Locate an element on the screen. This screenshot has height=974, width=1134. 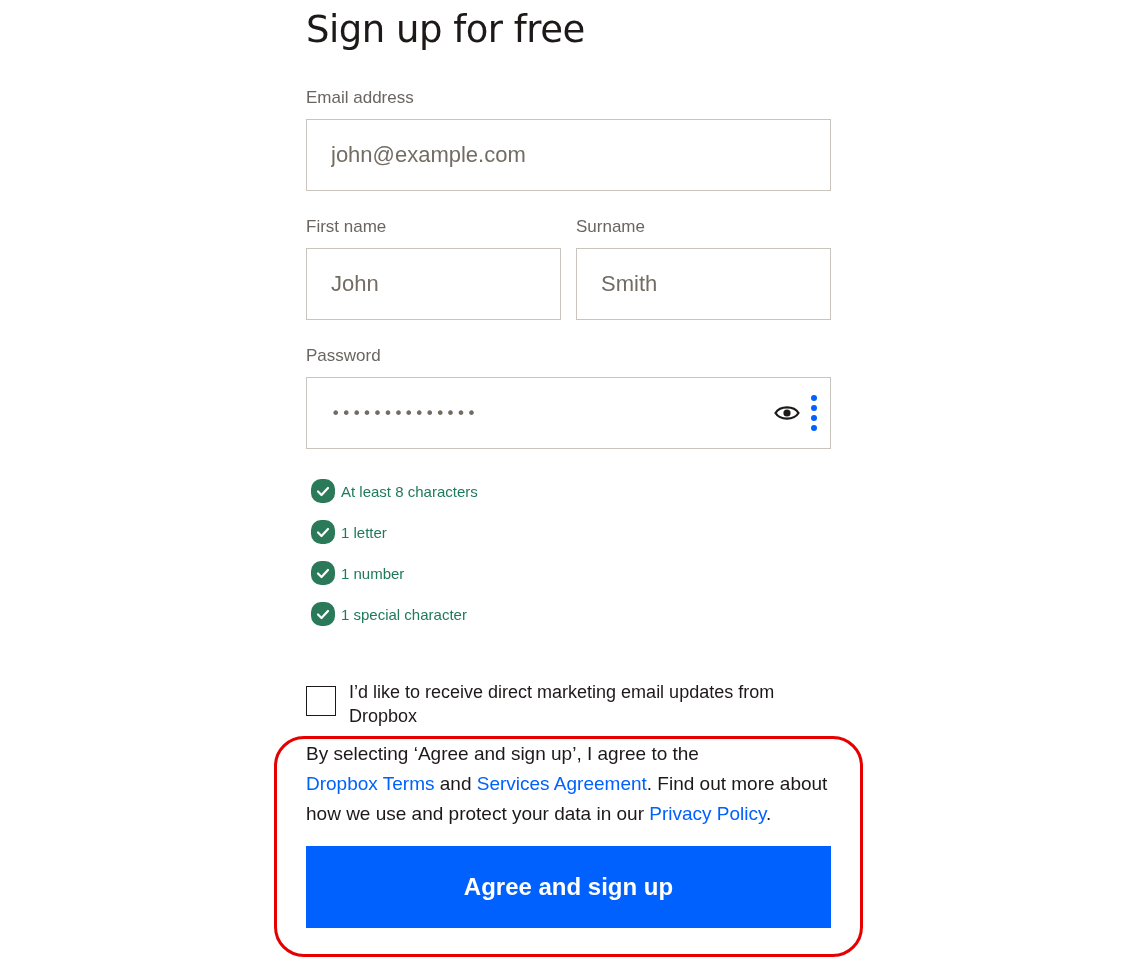
submit-button: Agree and sign up is located at coordinates (568, 887).